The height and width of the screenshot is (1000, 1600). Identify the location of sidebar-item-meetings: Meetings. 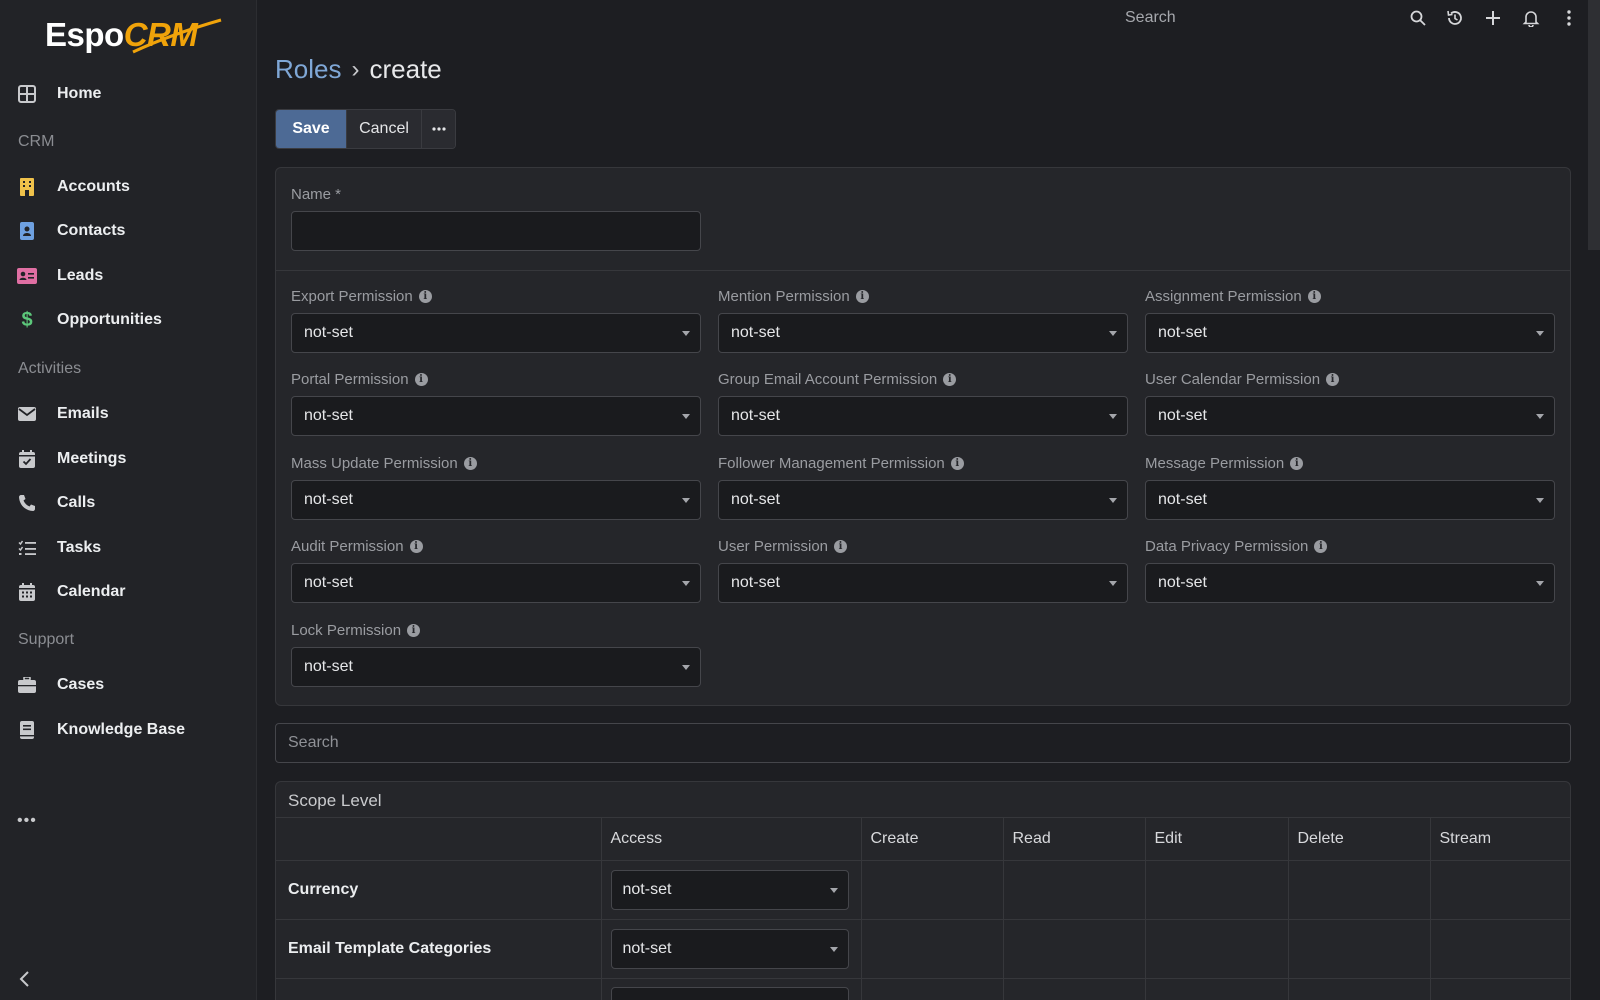
(128, 459).